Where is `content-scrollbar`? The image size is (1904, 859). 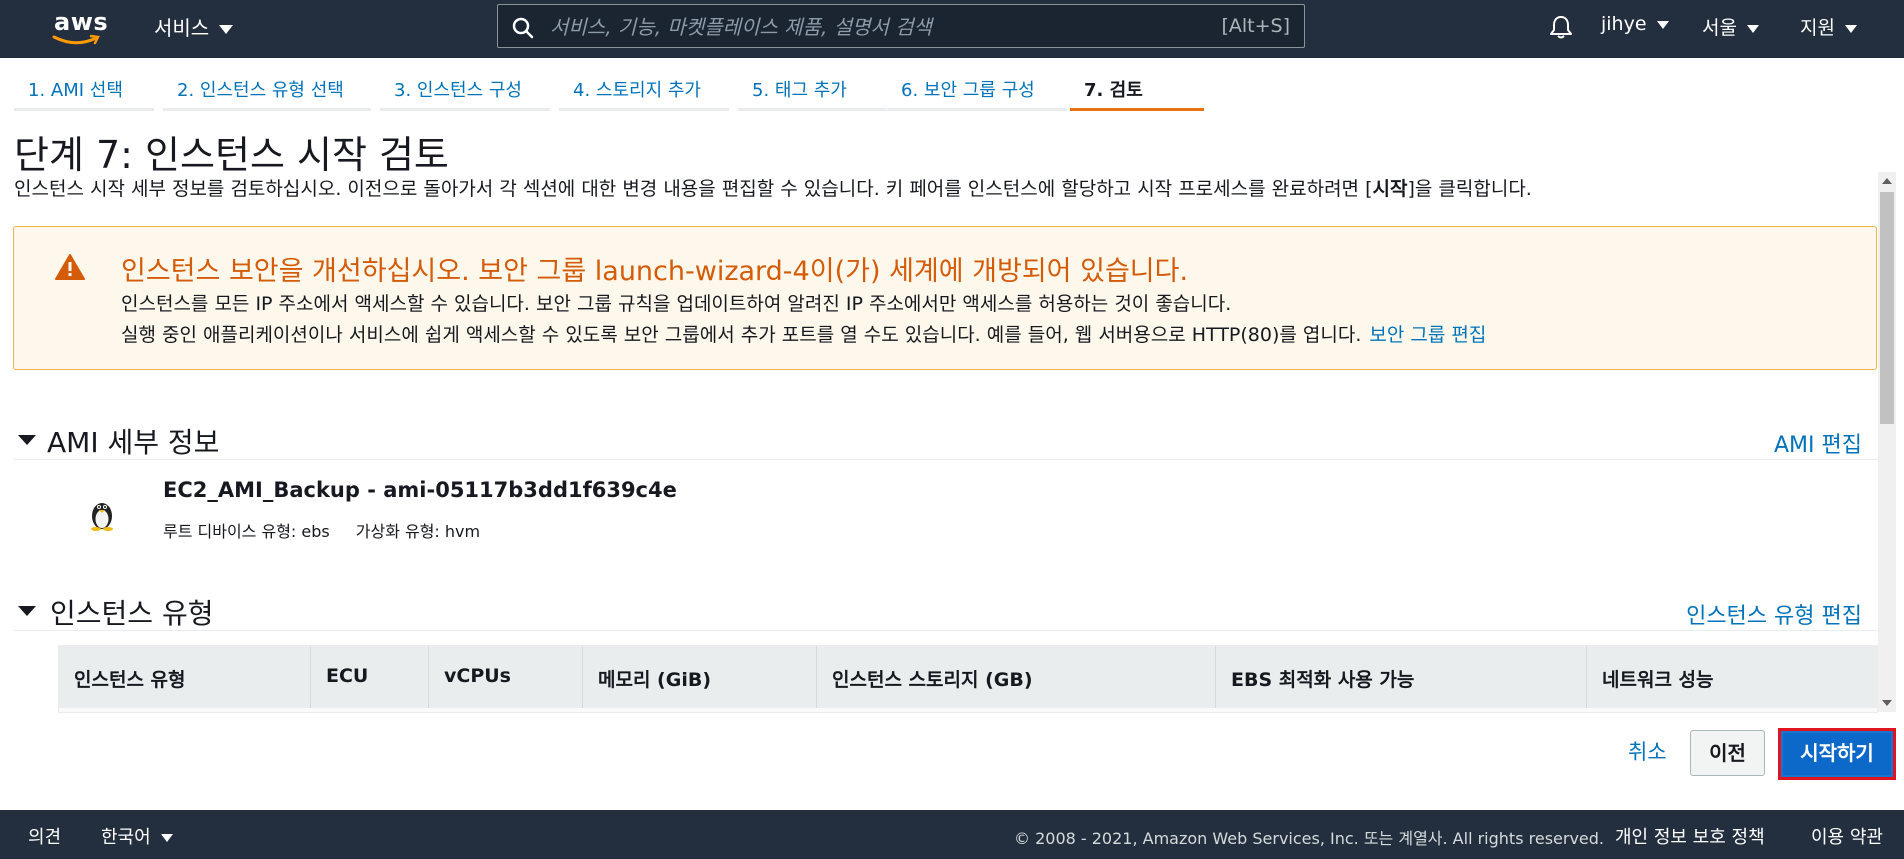 content-scrollbar is located at coordinates (1887, 442).